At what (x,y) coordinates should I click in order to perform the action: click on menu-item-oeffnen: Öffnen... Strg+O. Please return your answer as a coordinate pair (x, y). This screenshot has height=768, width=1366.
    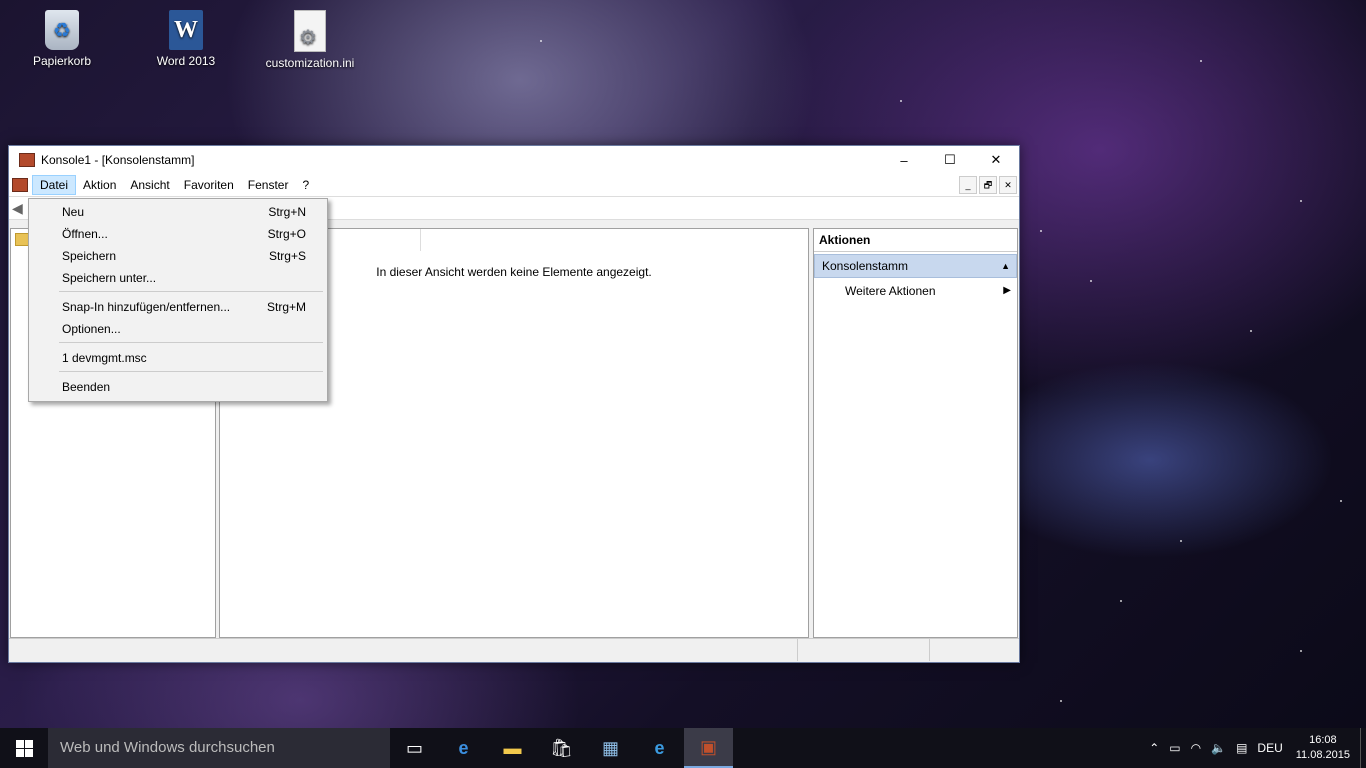
    Looking at the image, I should click on (178, 233).